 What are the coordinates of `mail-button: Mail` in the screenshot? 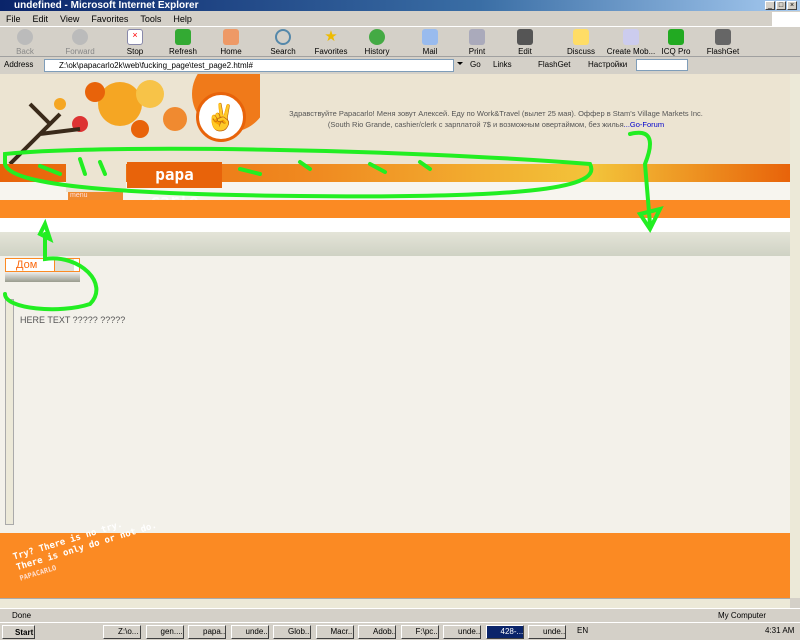 It's located at (430, 42).